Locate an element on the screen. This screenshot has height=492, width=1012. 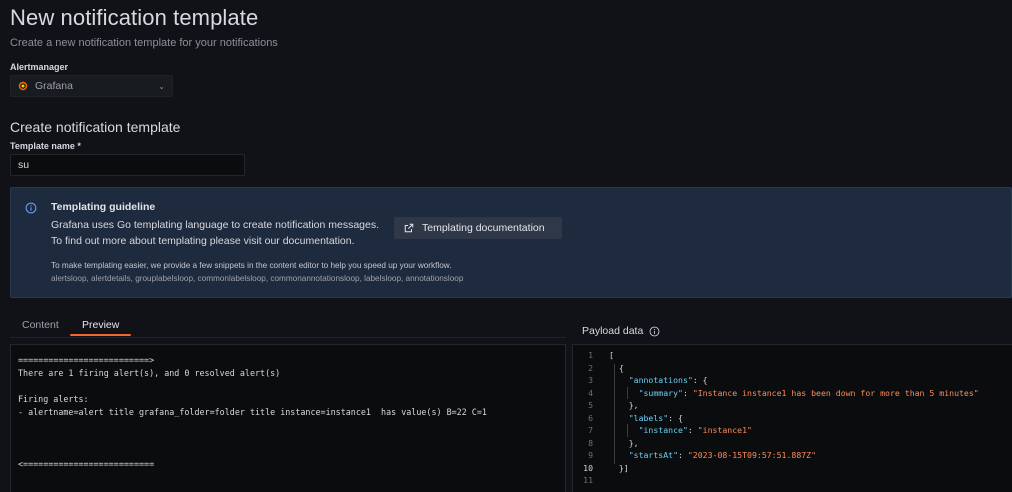
code-line: 2 { is located at coordinates (792, 368).